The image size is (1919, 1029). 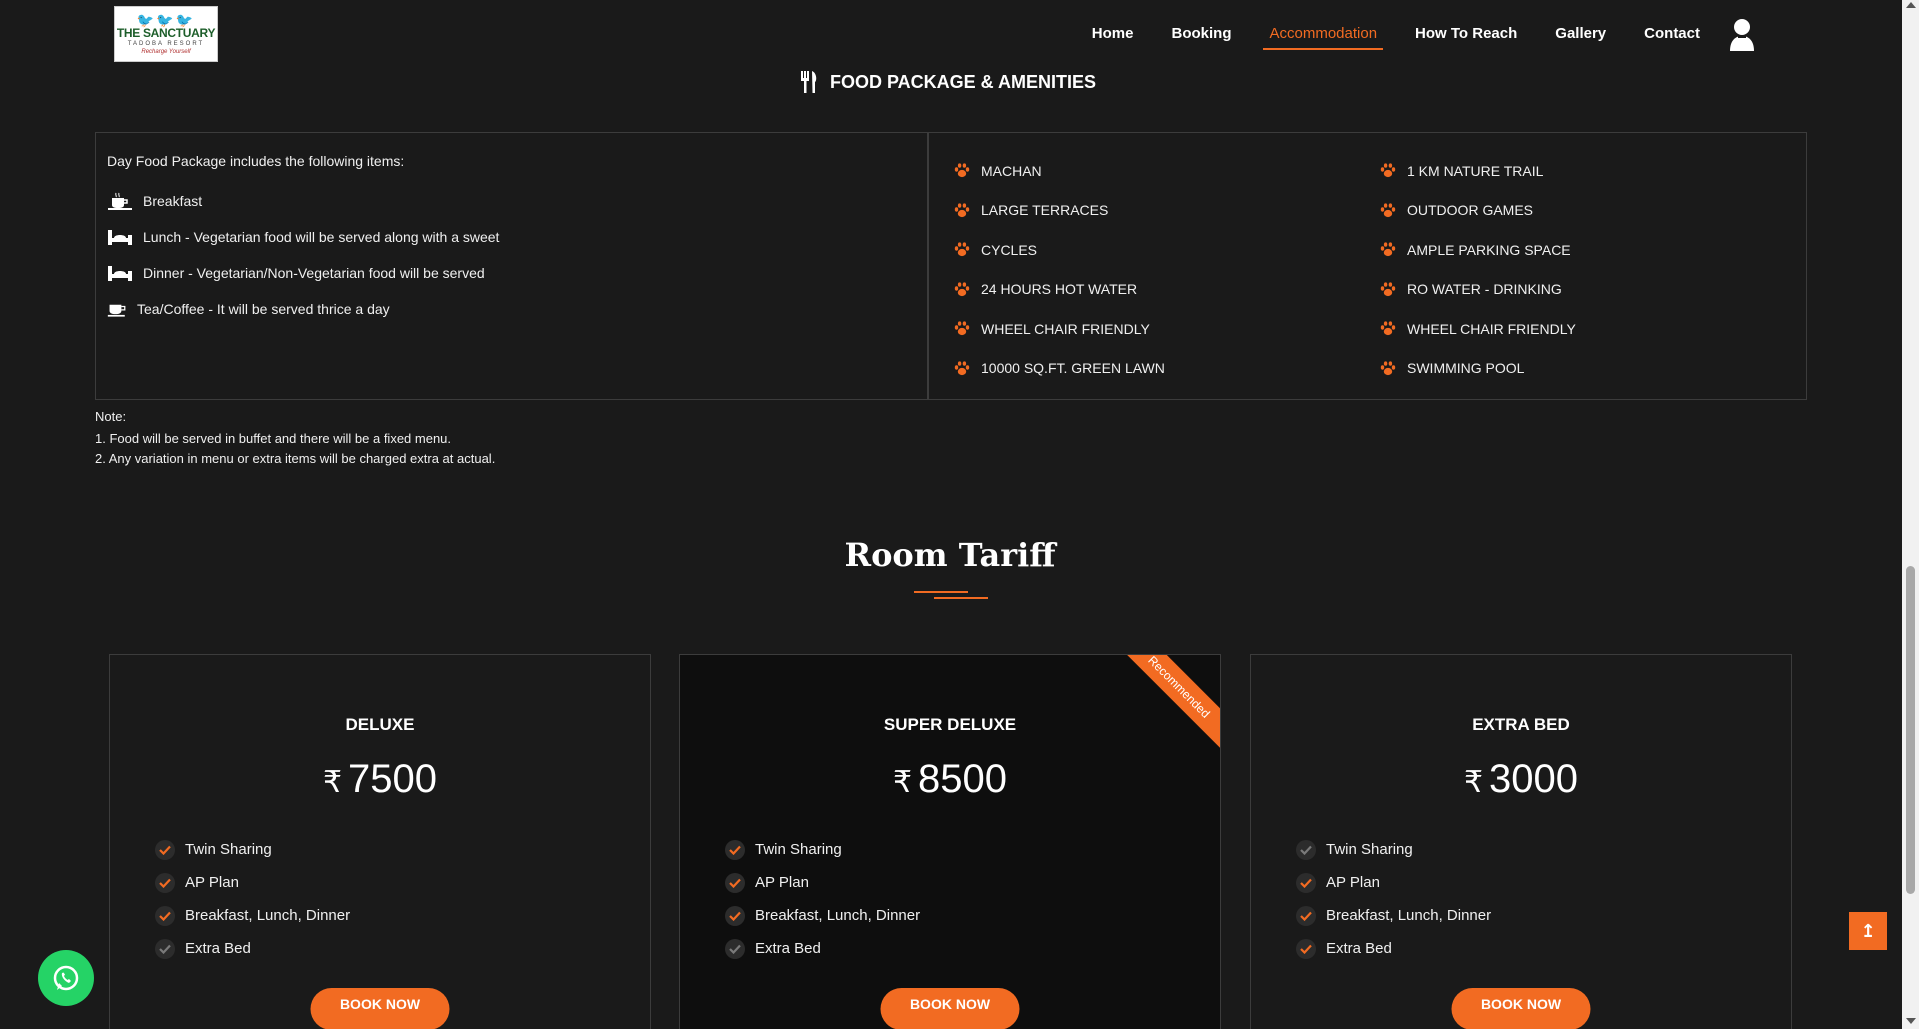 I want to click on page-scrollbar, so click(x=1910, y=514).